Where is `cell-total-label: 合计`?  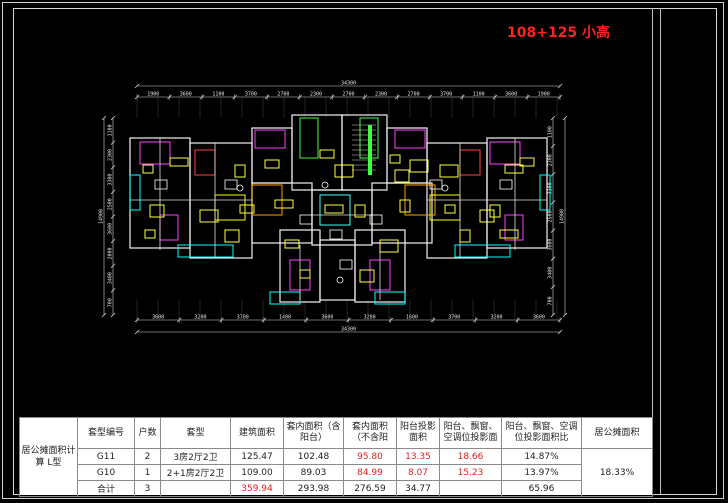 cell-total-label: 合计 is located at coordinates (106, 488).